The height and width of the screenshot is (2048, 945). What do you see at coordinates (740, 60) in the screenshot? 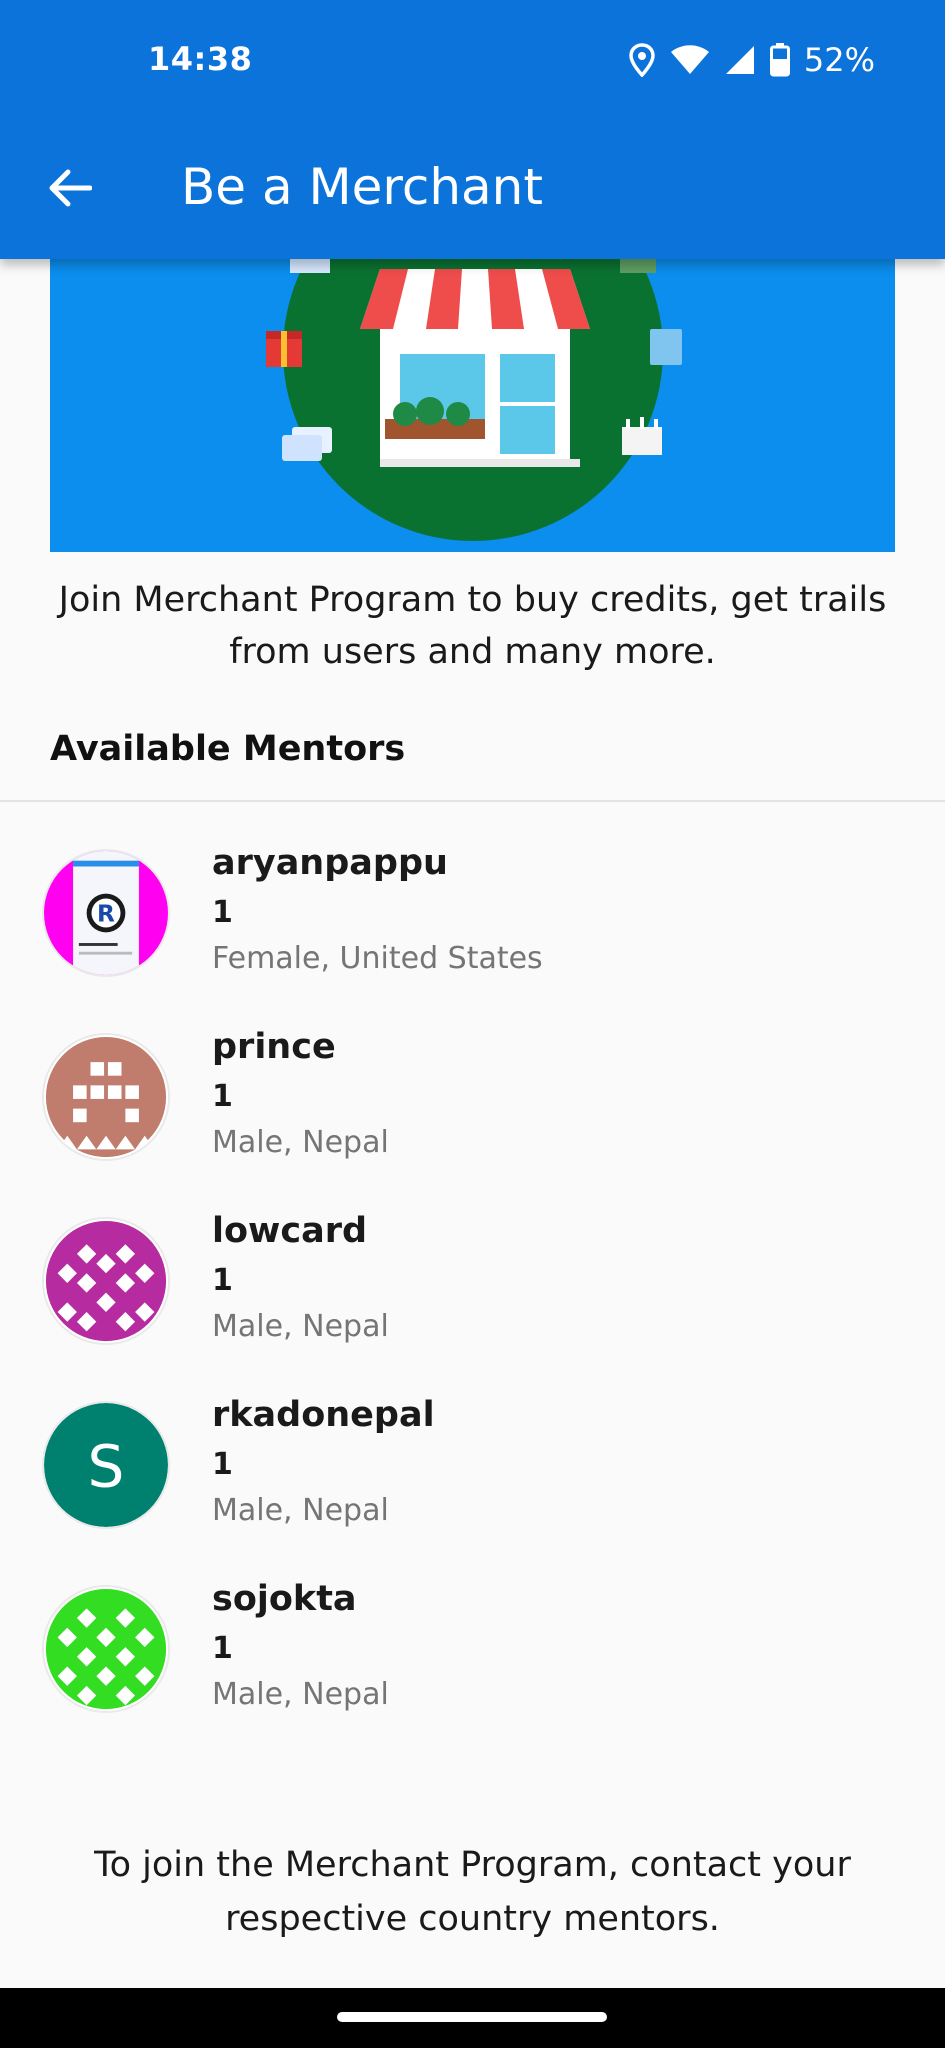
I see `cellular-signal-icon` at bounding box center [740, 60].